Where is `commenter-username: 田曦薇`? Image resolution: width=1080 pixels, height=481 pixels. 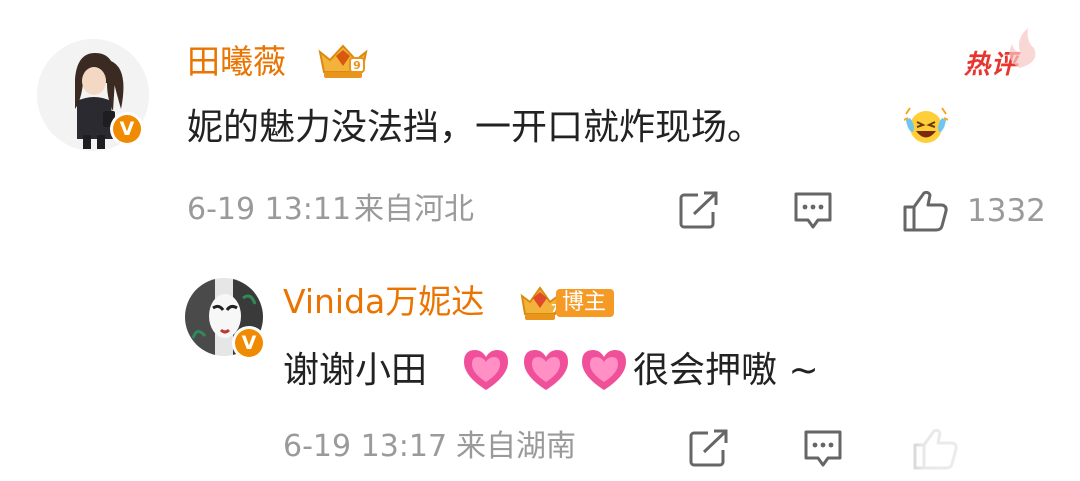 commenter-username: 田曦薇 is located at coordinates (236, 62).